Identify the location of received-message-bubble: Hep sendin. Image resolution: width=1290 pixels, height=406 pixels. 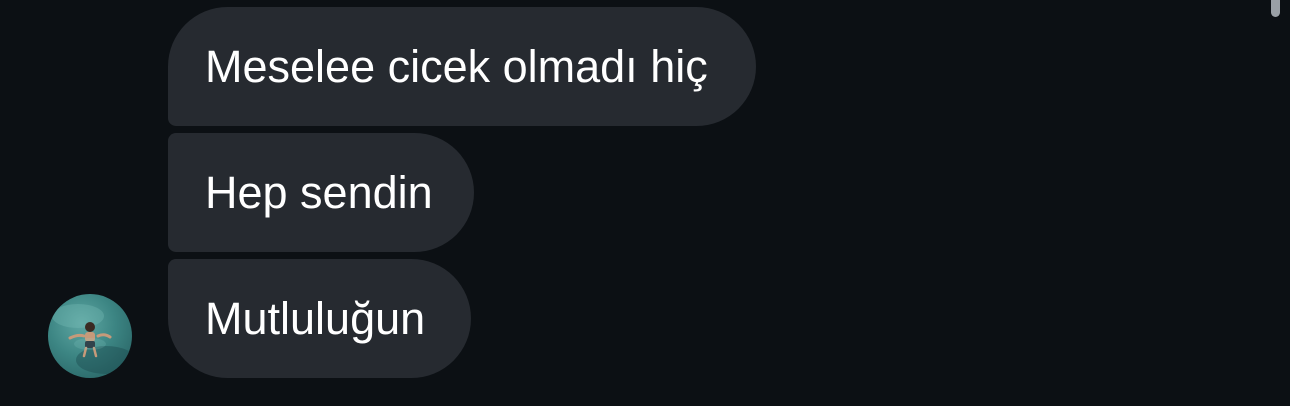
(321, 192).